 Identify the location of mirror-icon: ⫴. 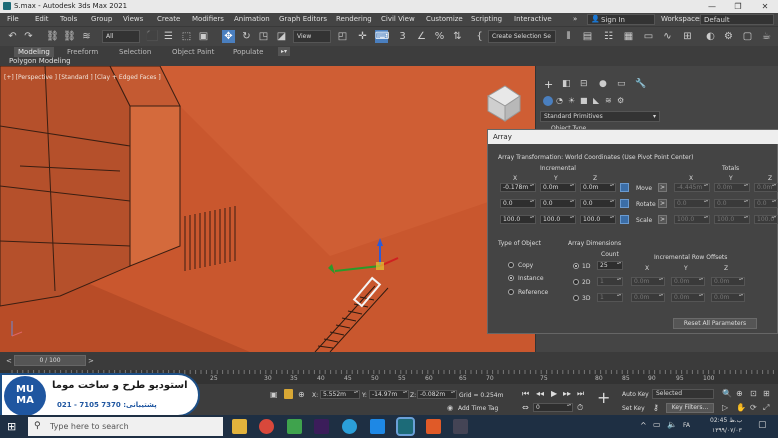
(568, 36).